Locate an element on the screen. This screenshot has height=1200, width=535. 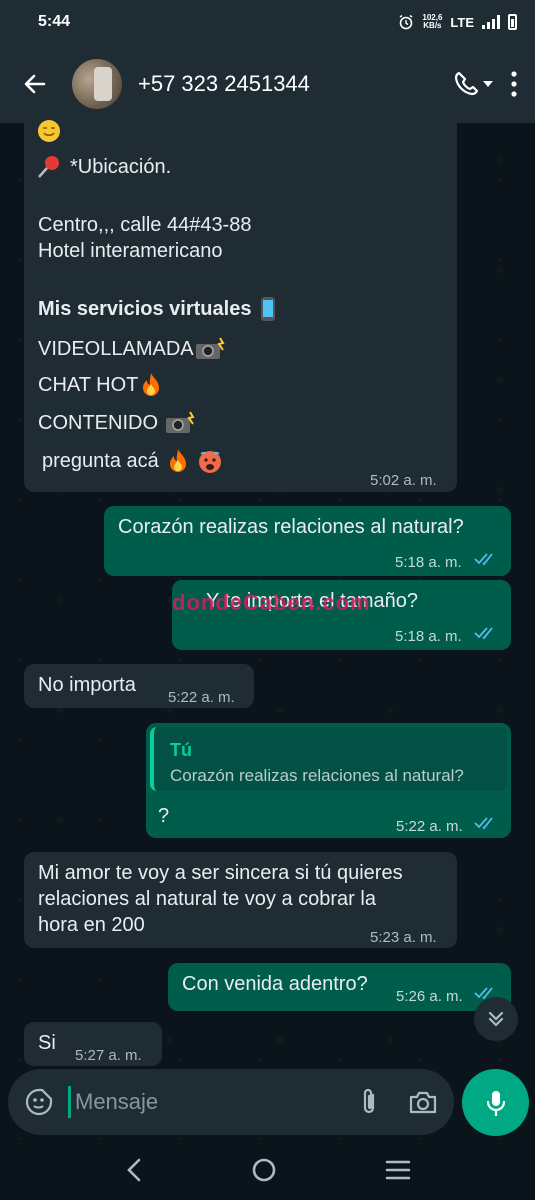
hot-face-emoji-icon is located at coordinates (209, 462).